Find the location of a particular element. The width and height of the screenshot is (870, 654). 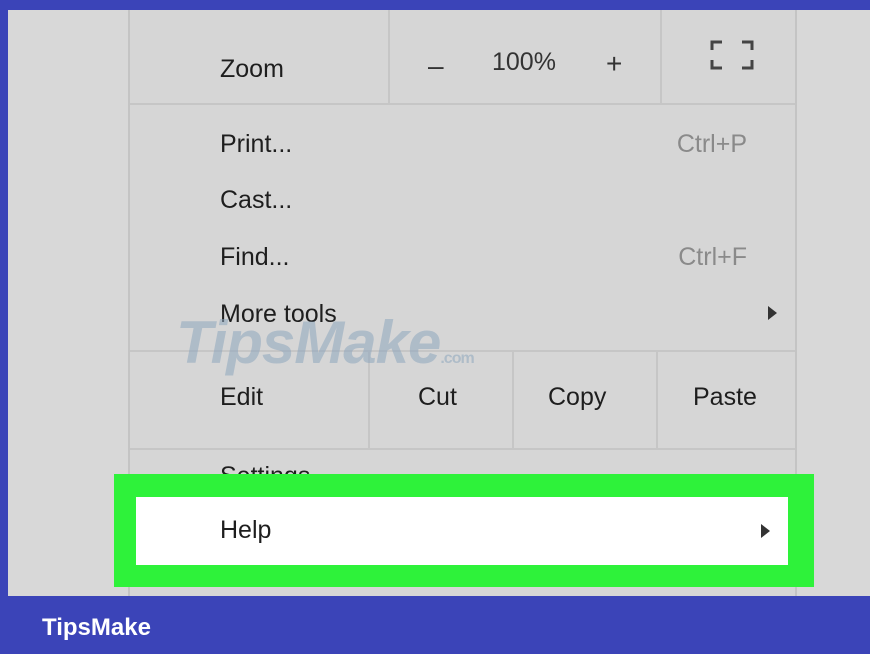

copy-button: Copy is located at coordinates (577, 397).